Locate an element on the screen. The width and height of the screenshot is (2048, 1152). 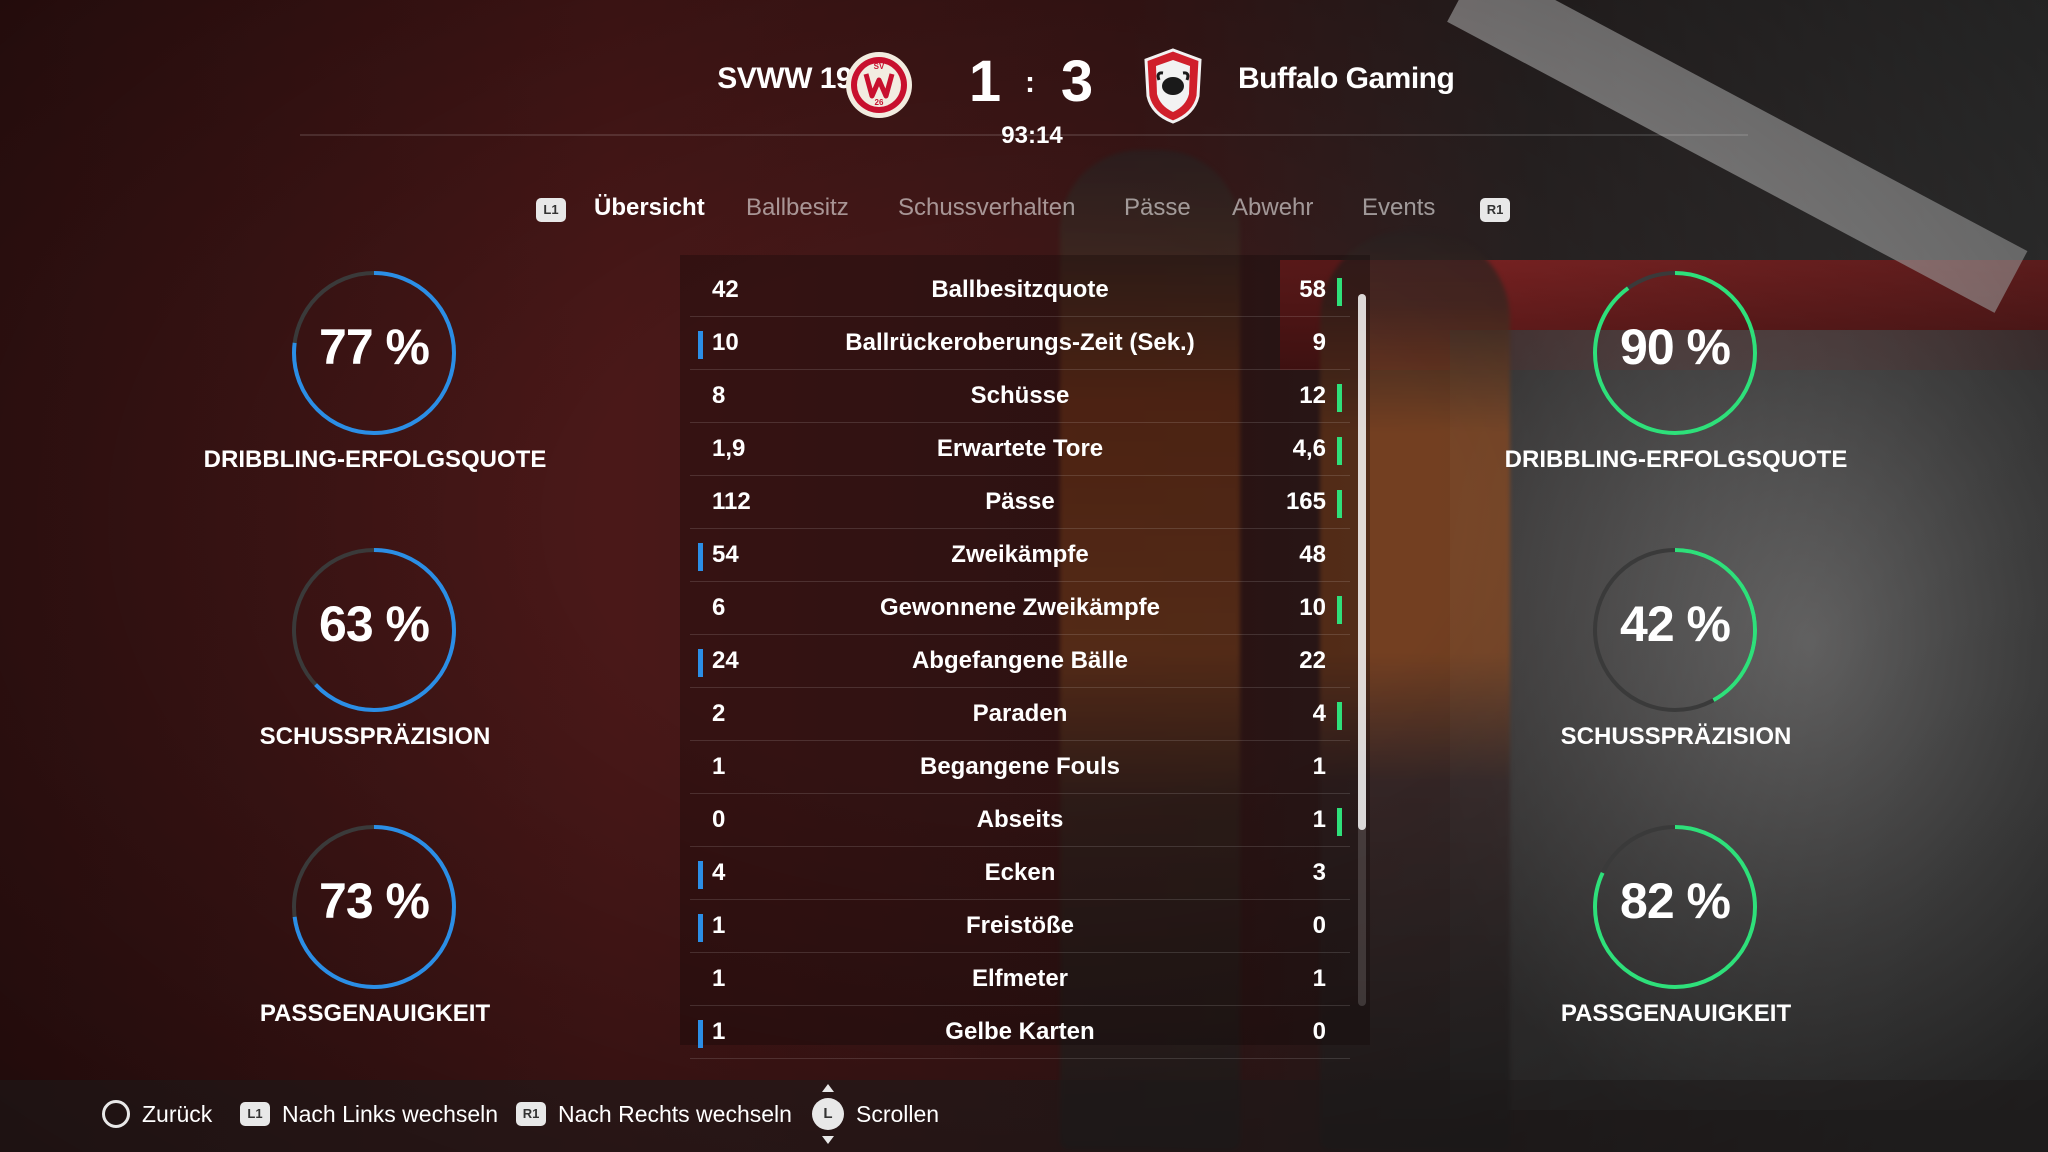
home-gauge-value: 63 % is located at coordinates (374, 624).